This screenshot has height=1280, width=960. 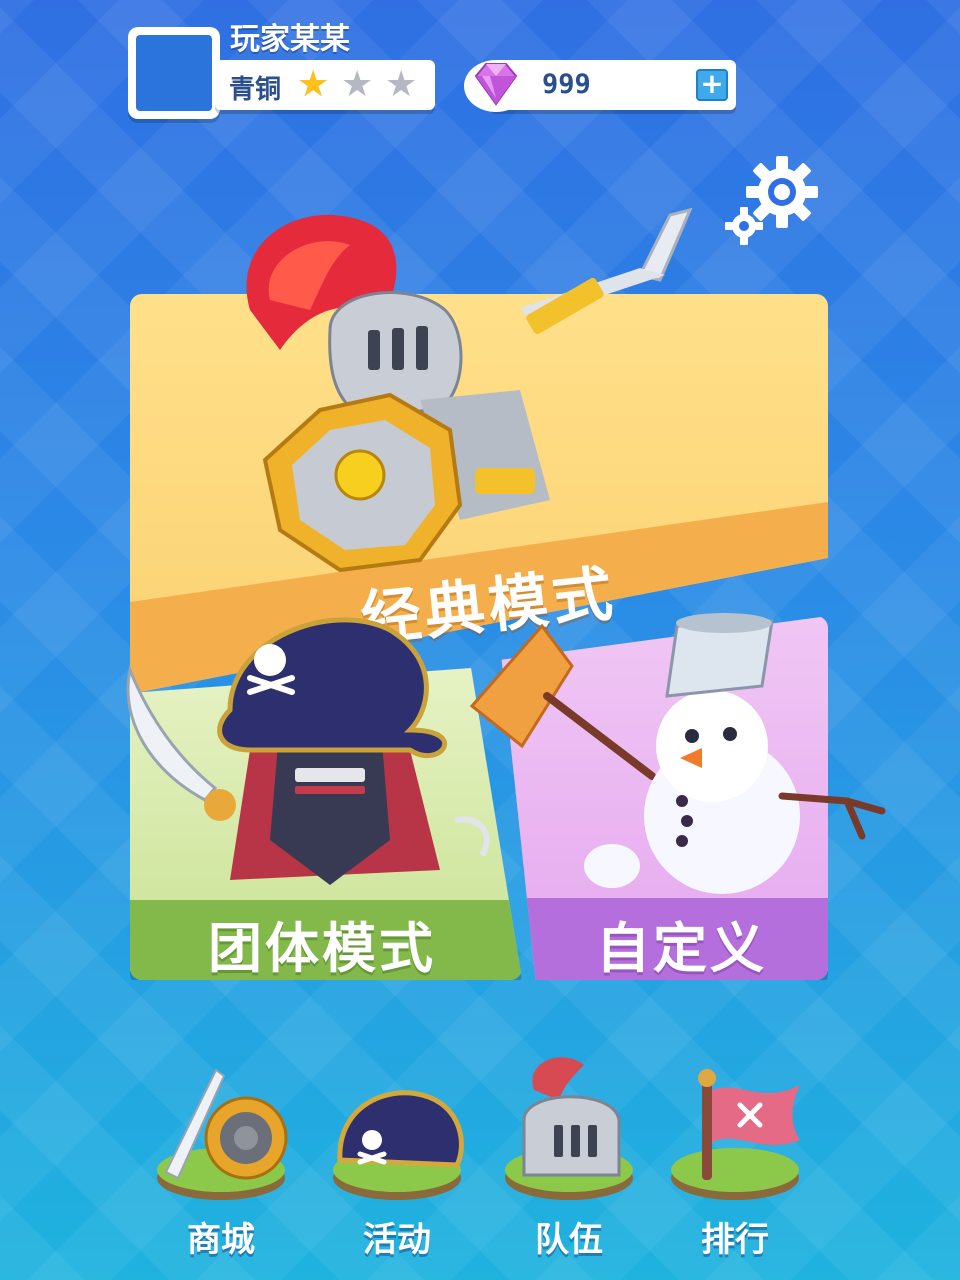 What do you see at coordinates (308, 751) in the screenshot?
I see `pirate-illustration` at bounding box center [308, 751].